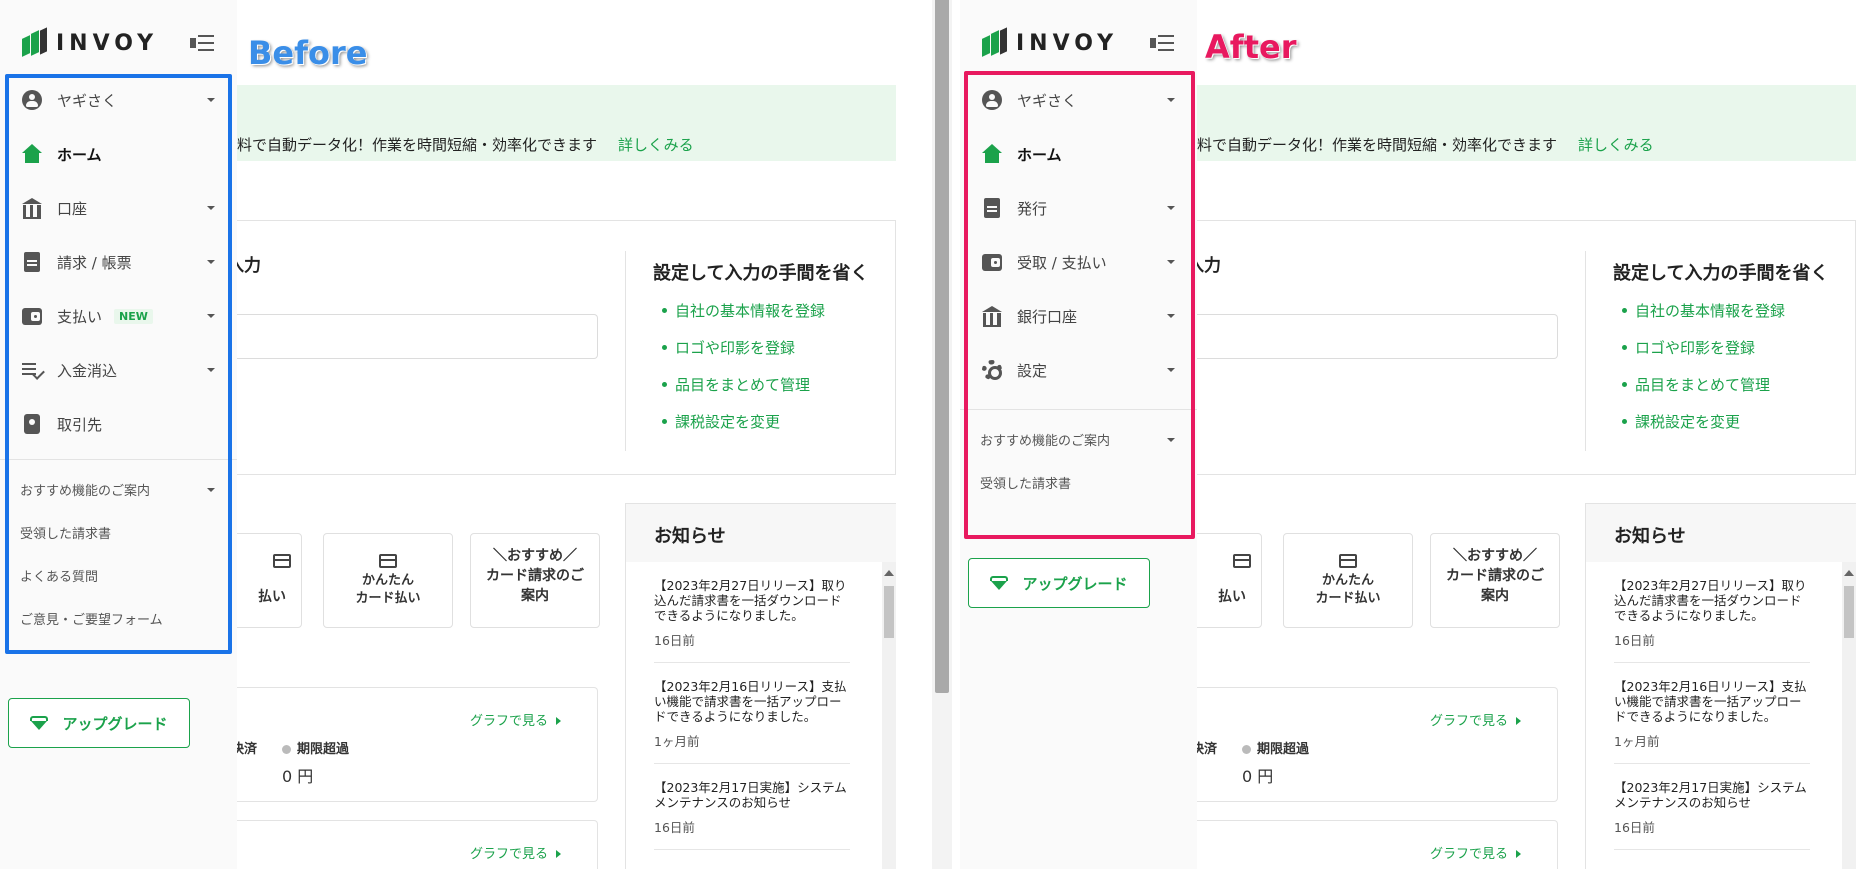 The width and height of the screenshot is (1875, 869). Describe the element at coordinates (417, 145) in the screenshot. I see `banner-text: 料で自動データ化！作業を時間短縮・効率化できます` at that location.